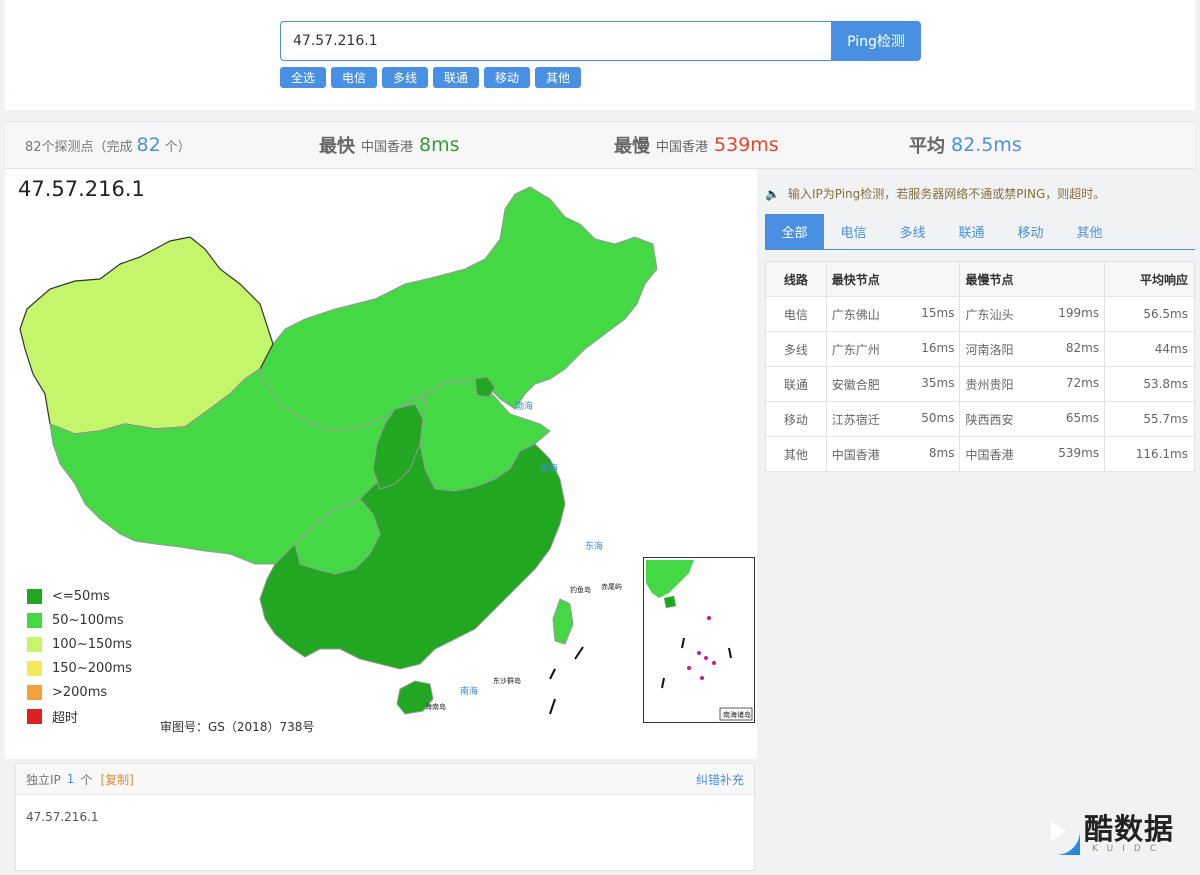  What do you see at coordinates (989, 384) in the screenshot?
I see `slow-node: 贵州贵阳` at bounding box center [989, 384].